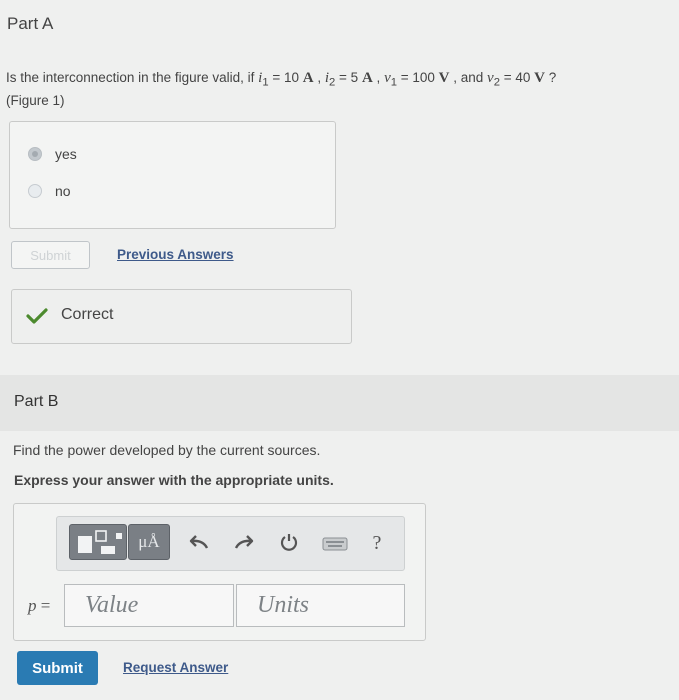 The height and width of the screenshot is (700, 679). I want to click on part-b-header, so click(339, 403).